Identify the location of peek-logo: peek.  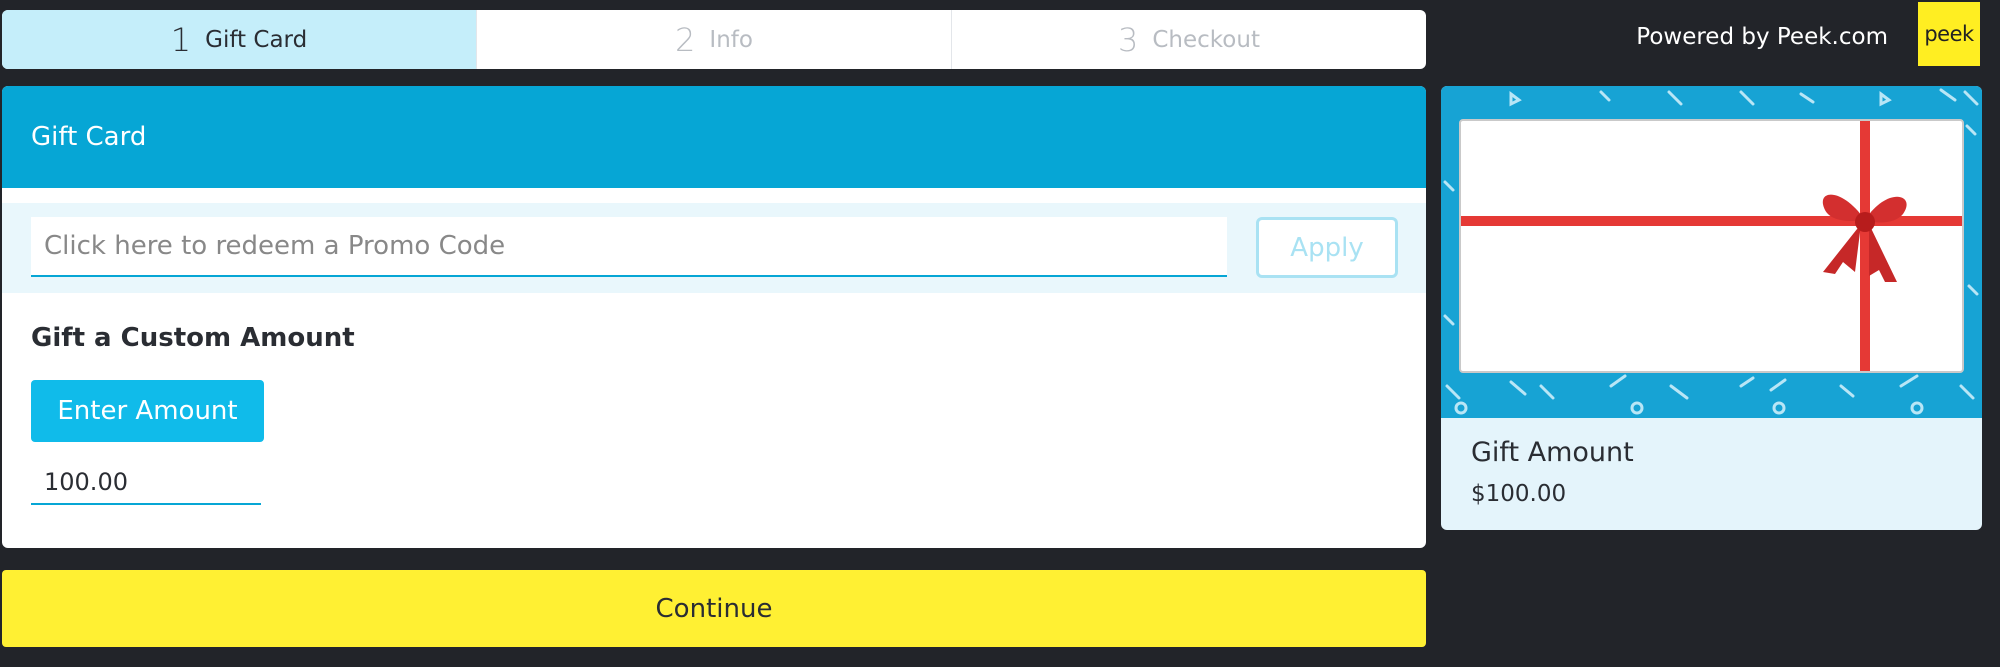
(1949, 34).